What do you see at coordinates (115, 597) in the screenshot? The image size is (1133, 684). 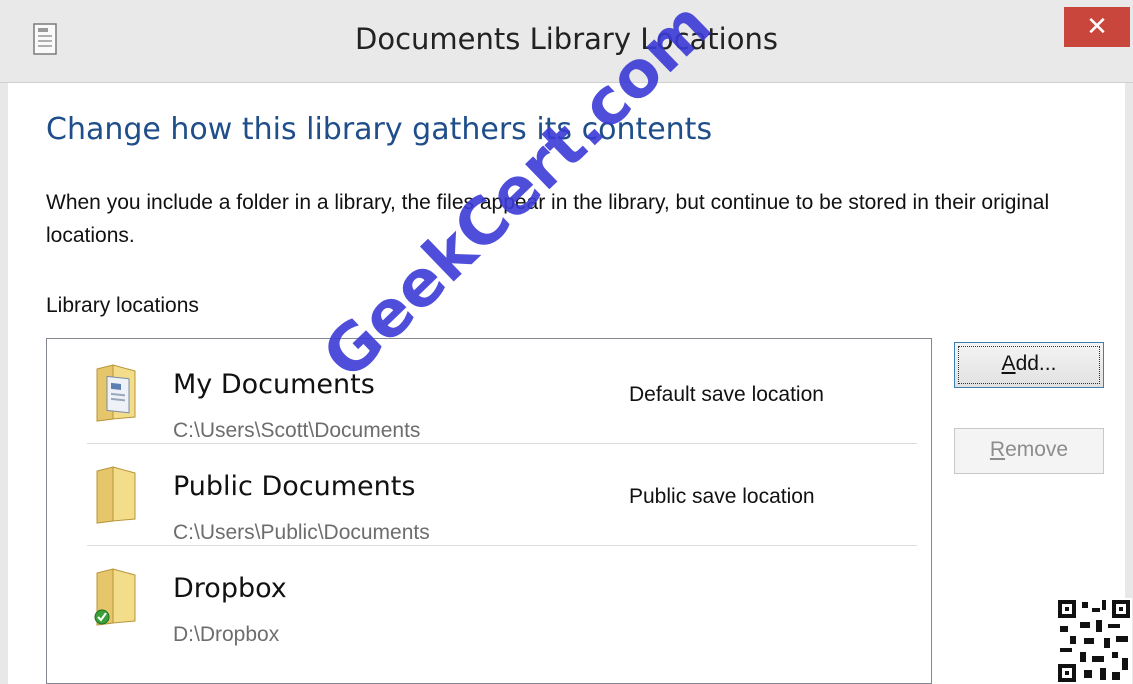 I see `dropbox-folder-icon` at bounding box center [115, 597].